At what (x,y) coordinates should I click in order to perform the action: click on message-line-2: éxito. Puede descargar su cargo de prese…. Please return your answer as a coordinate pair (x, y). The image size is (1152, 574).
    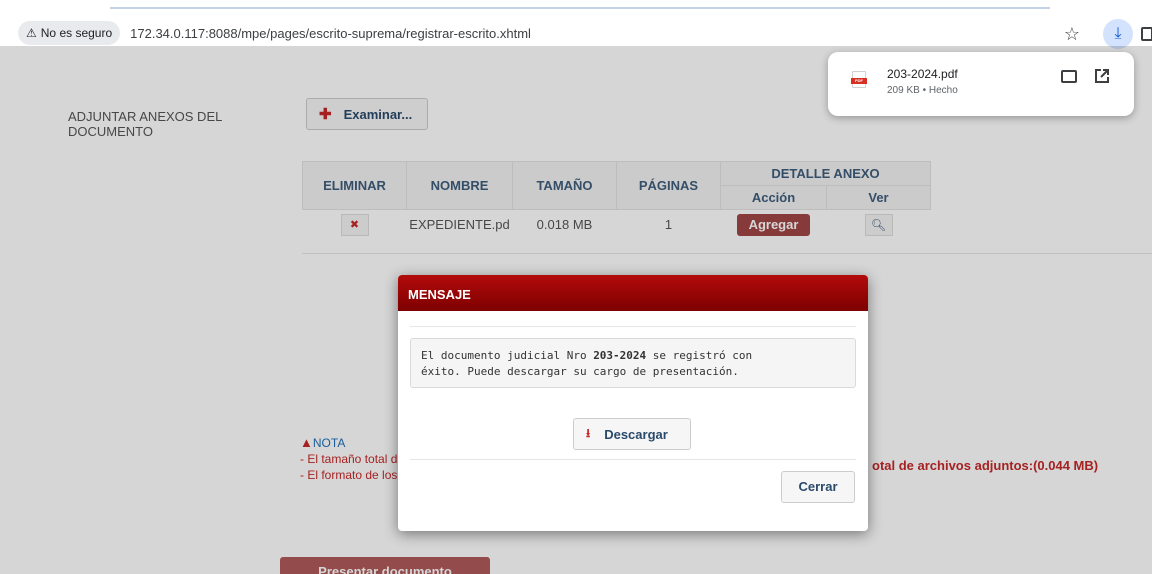
    Looking at the image, I should click on (580, 371).